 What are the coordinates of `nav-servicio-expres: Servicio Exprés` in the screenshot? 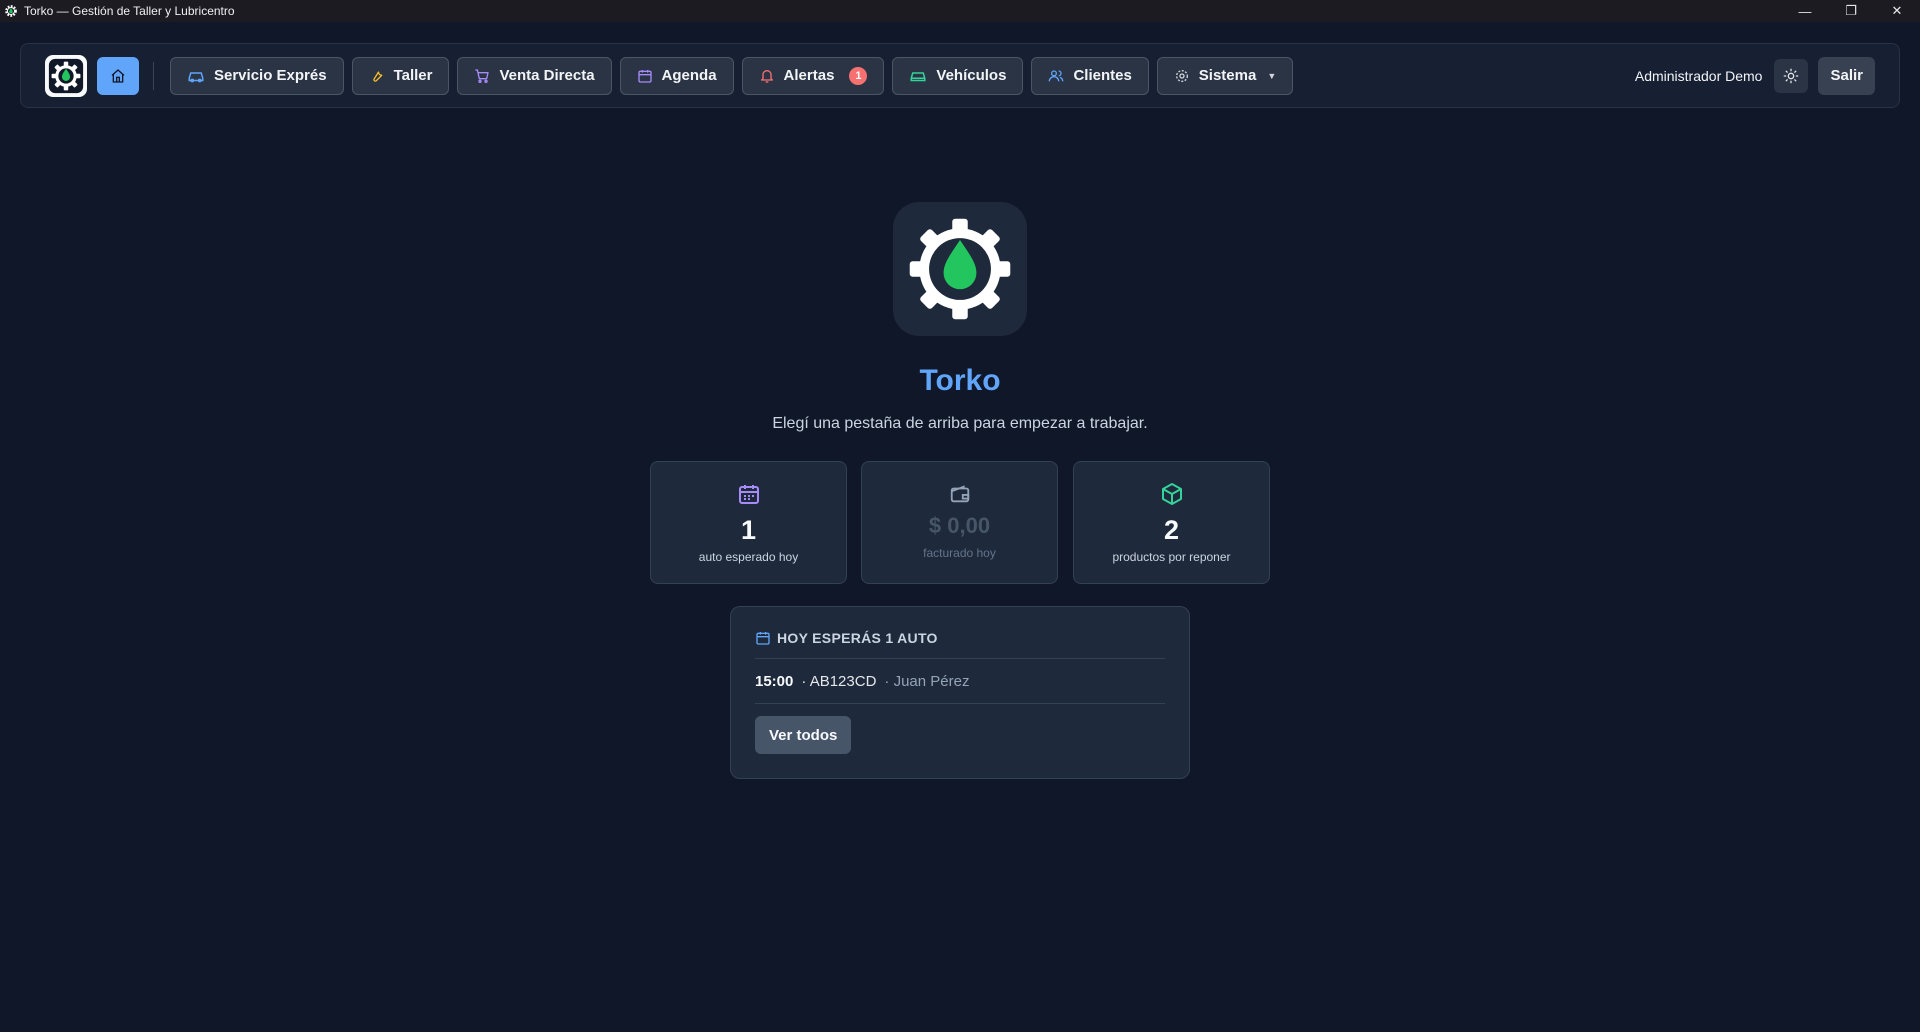 It's located at (257, 75).